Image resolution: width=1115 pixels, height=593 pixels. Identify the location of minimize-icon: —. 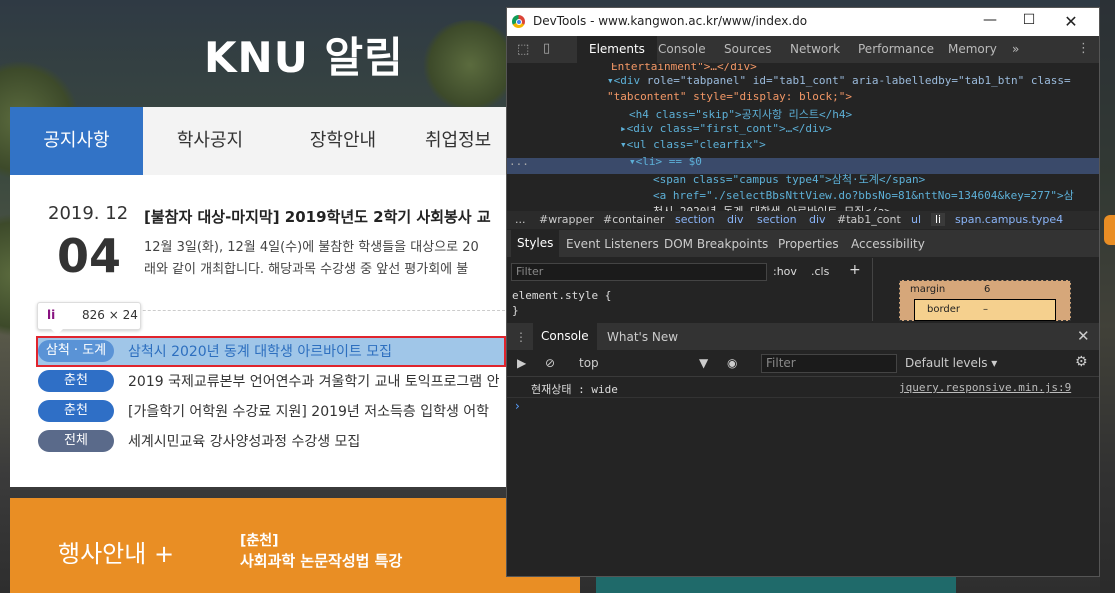
(990, 20).